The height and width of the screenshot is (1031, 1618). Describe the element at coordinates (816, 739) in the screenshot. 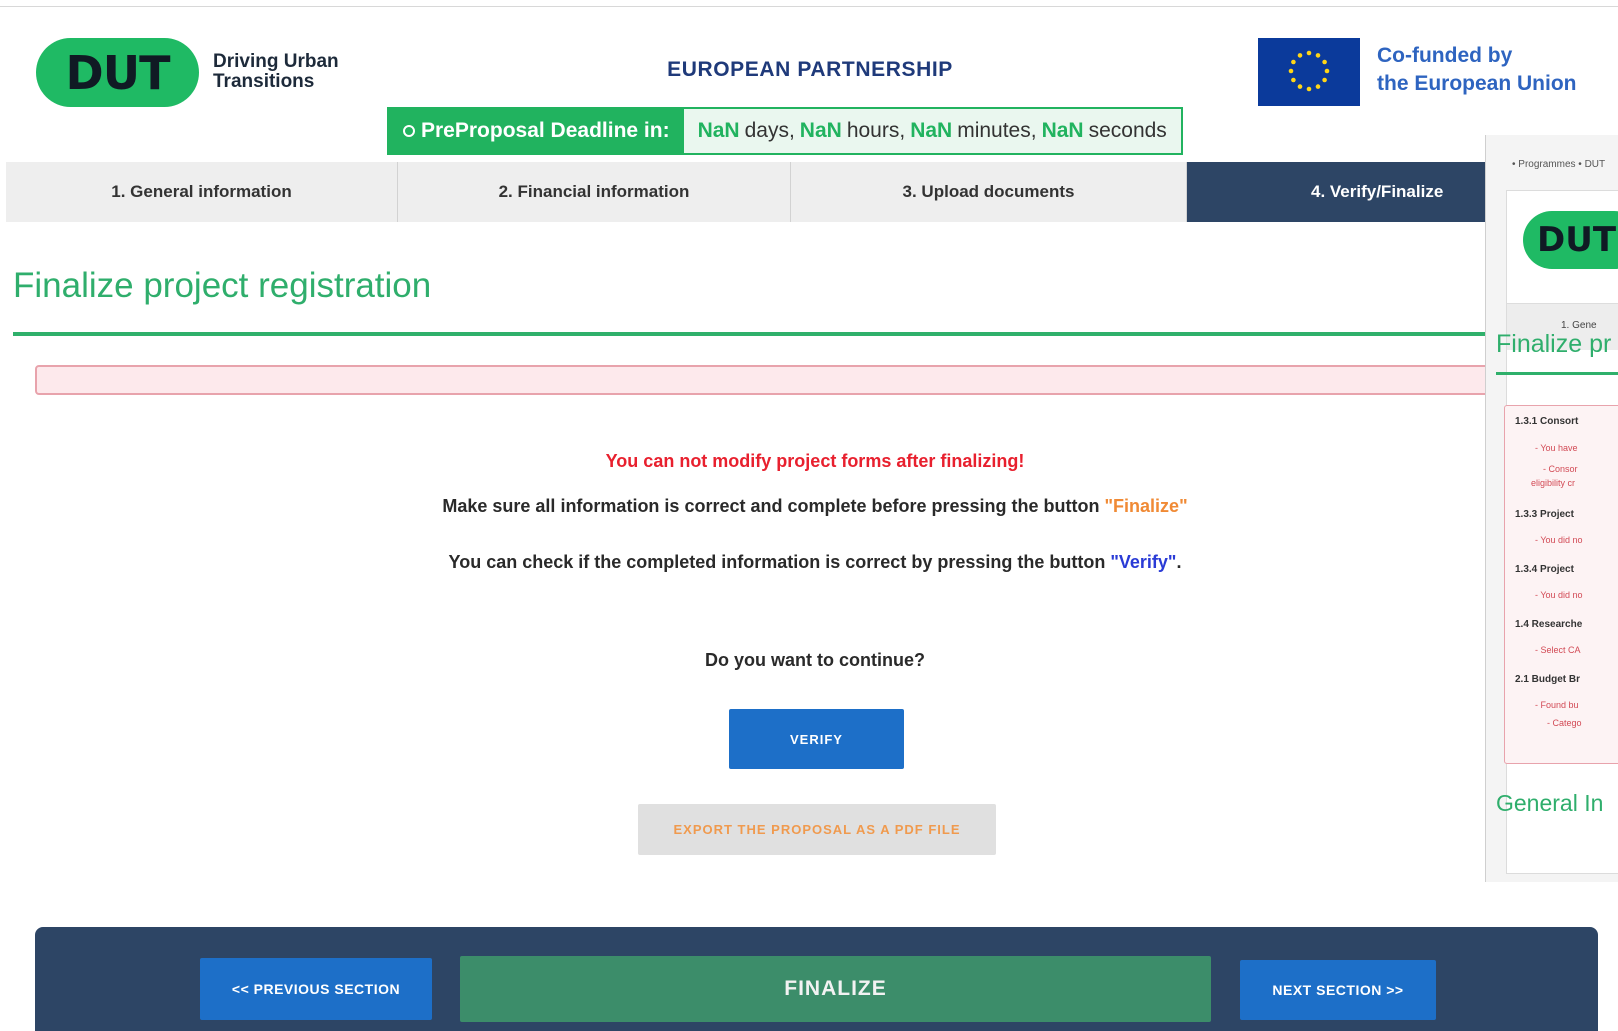

I see `verify-button: VERIFY` at that location.